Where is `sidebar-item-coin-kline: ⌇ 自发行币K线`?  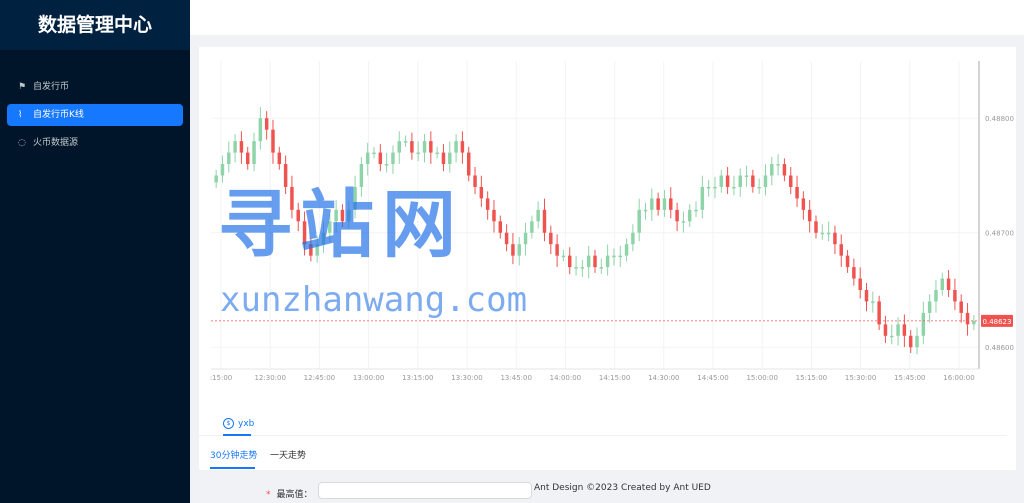
sidebar-item-coin-kline: ⌇ 自发行币K线 is located at coordinates (95, 115).